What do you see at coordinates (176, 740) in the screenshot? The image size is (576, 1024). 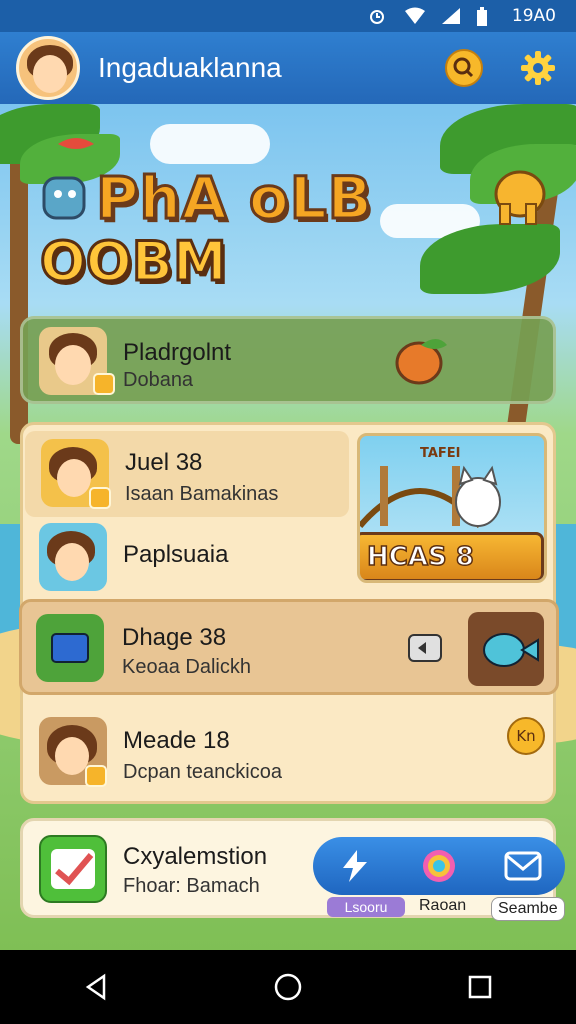 I see `list-item-title: Meade 18` at bounding box center [176, 740].